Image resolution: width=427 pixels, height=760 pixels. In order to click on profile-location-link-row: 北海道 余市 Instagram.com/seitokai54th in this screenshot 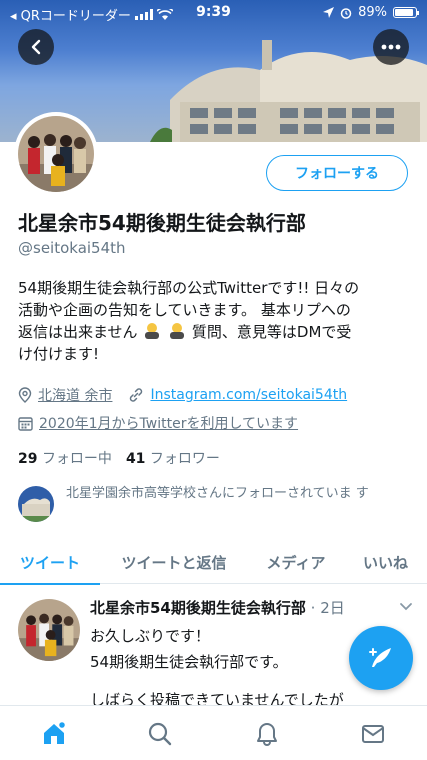, I will do `click(182, 395)`.